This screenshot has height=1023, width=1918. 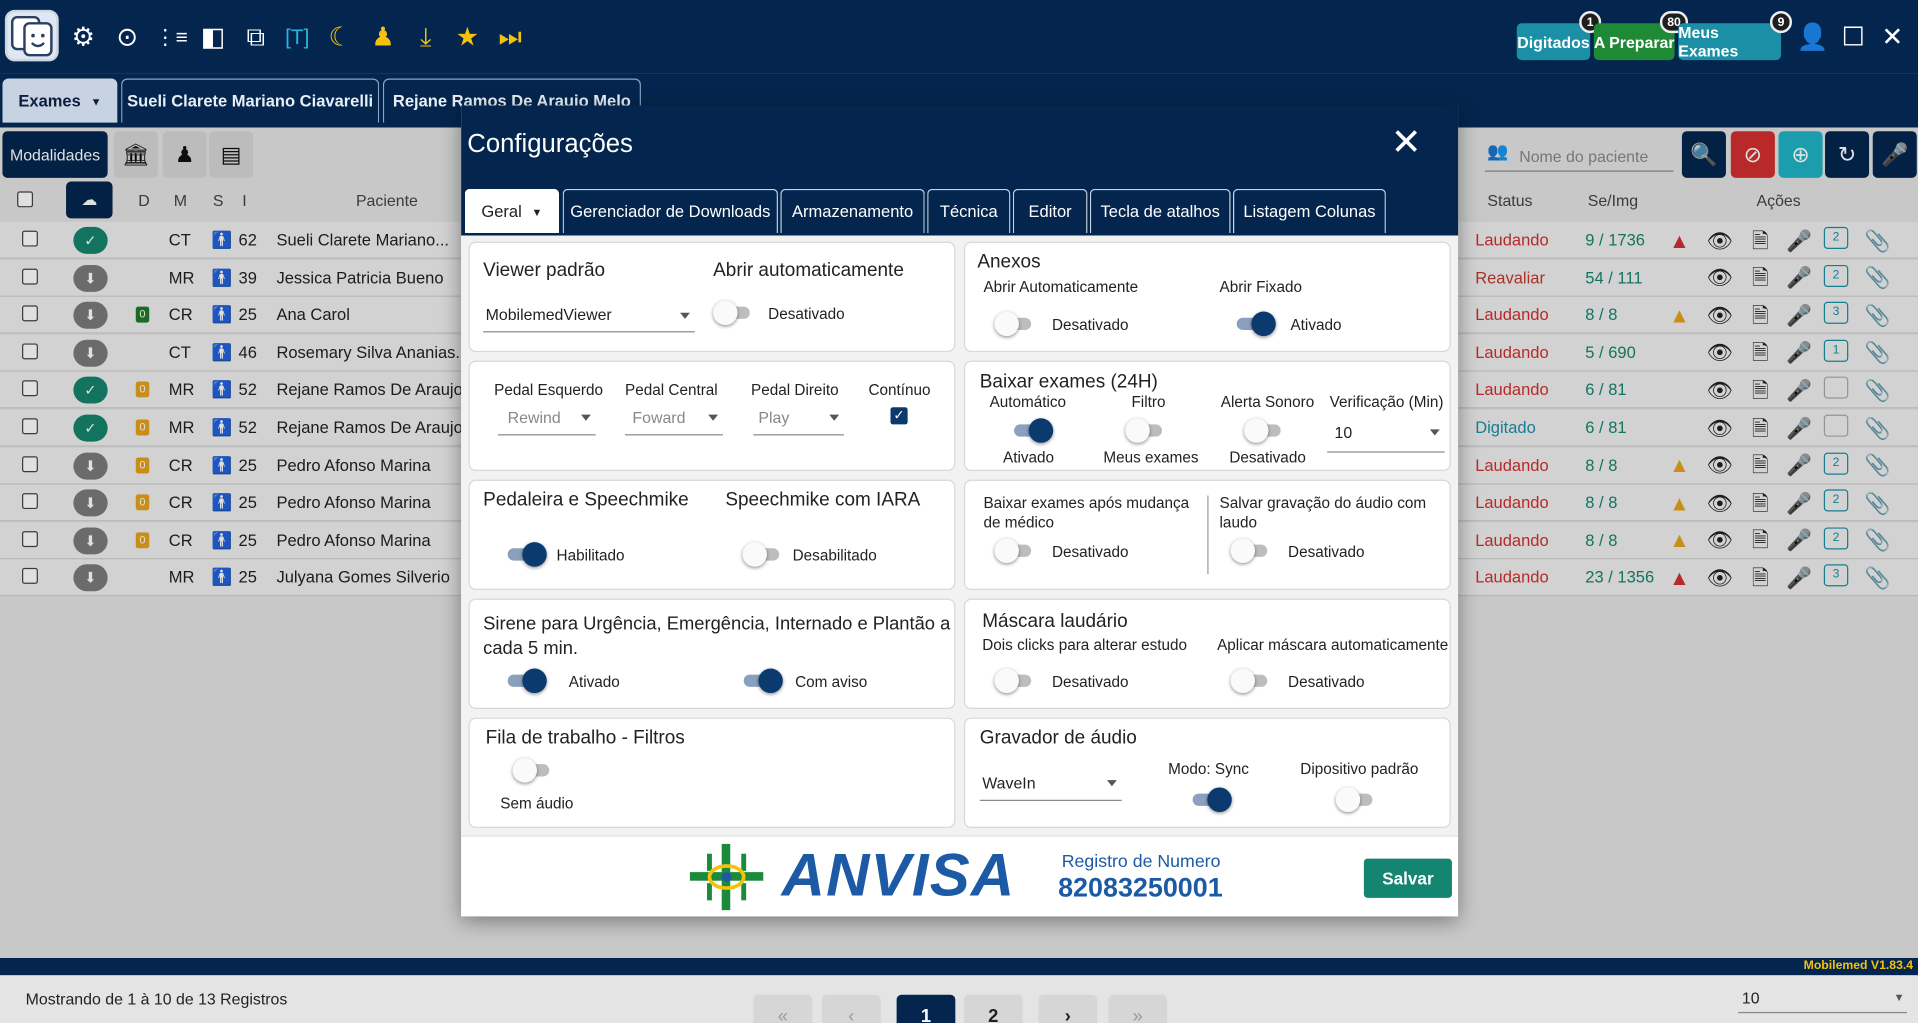 What do you see at coordinates (926, 1014) in the screenshot?
I see `page-1-label: 1` at bounding box center [926, 1014].